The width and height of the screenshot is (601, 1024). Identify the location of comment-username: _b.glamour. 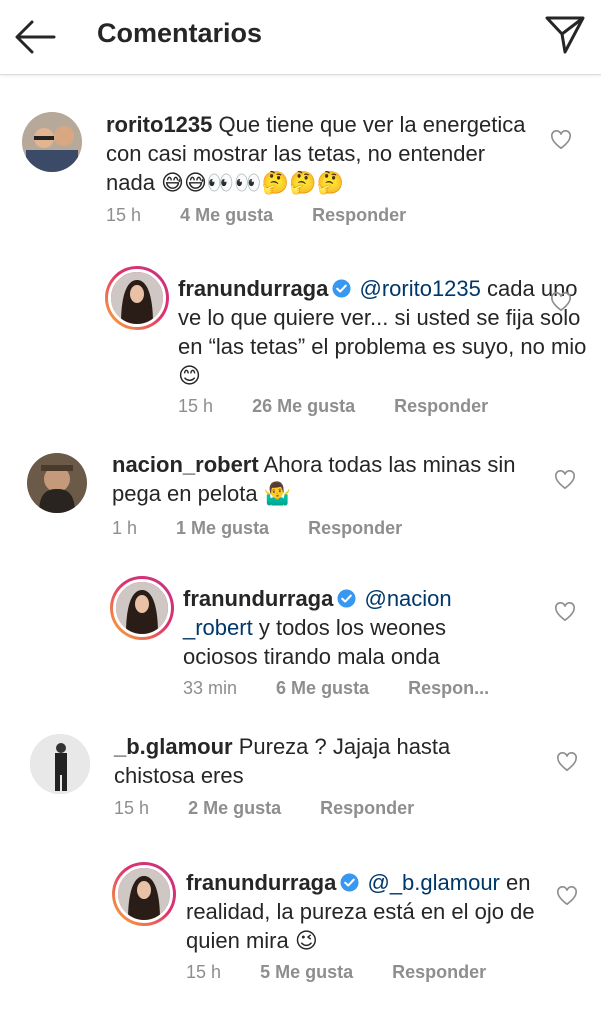
(173, 746).